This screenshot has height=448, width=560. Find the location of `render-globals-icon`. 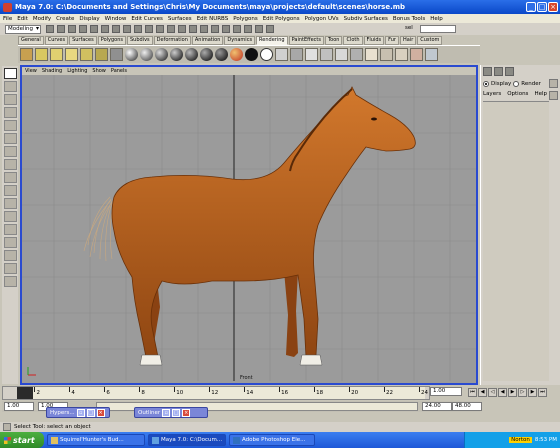

render-globals-icon is located at coordinates (270, 29).